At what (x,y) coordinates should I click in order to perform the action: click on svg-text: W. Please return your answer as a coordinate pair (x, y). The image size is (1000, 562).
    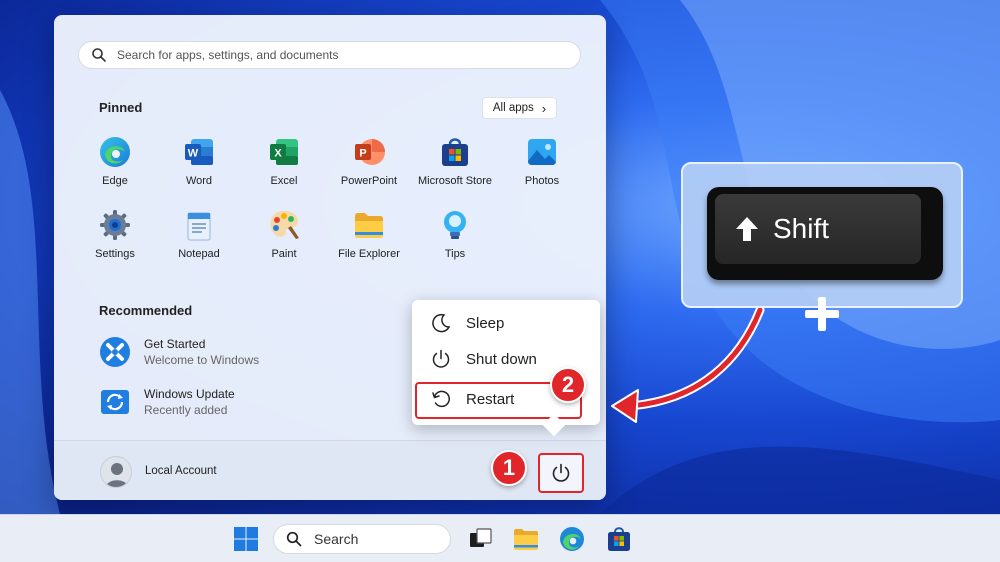
    Looking at the image, I should click on (193, 154).